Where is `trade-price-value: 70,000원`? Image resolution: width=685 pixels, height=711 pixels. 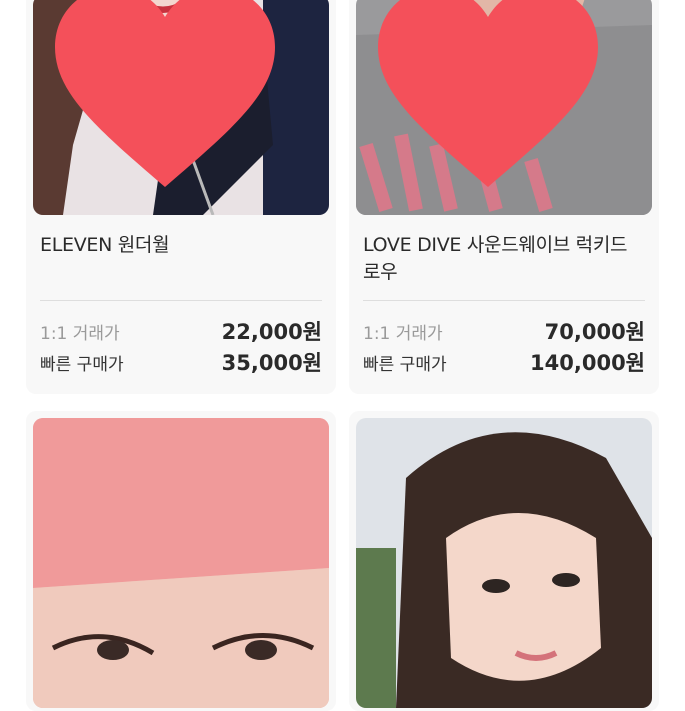
trade-price-value: 70,000원 is located at coordinates (594, 332).